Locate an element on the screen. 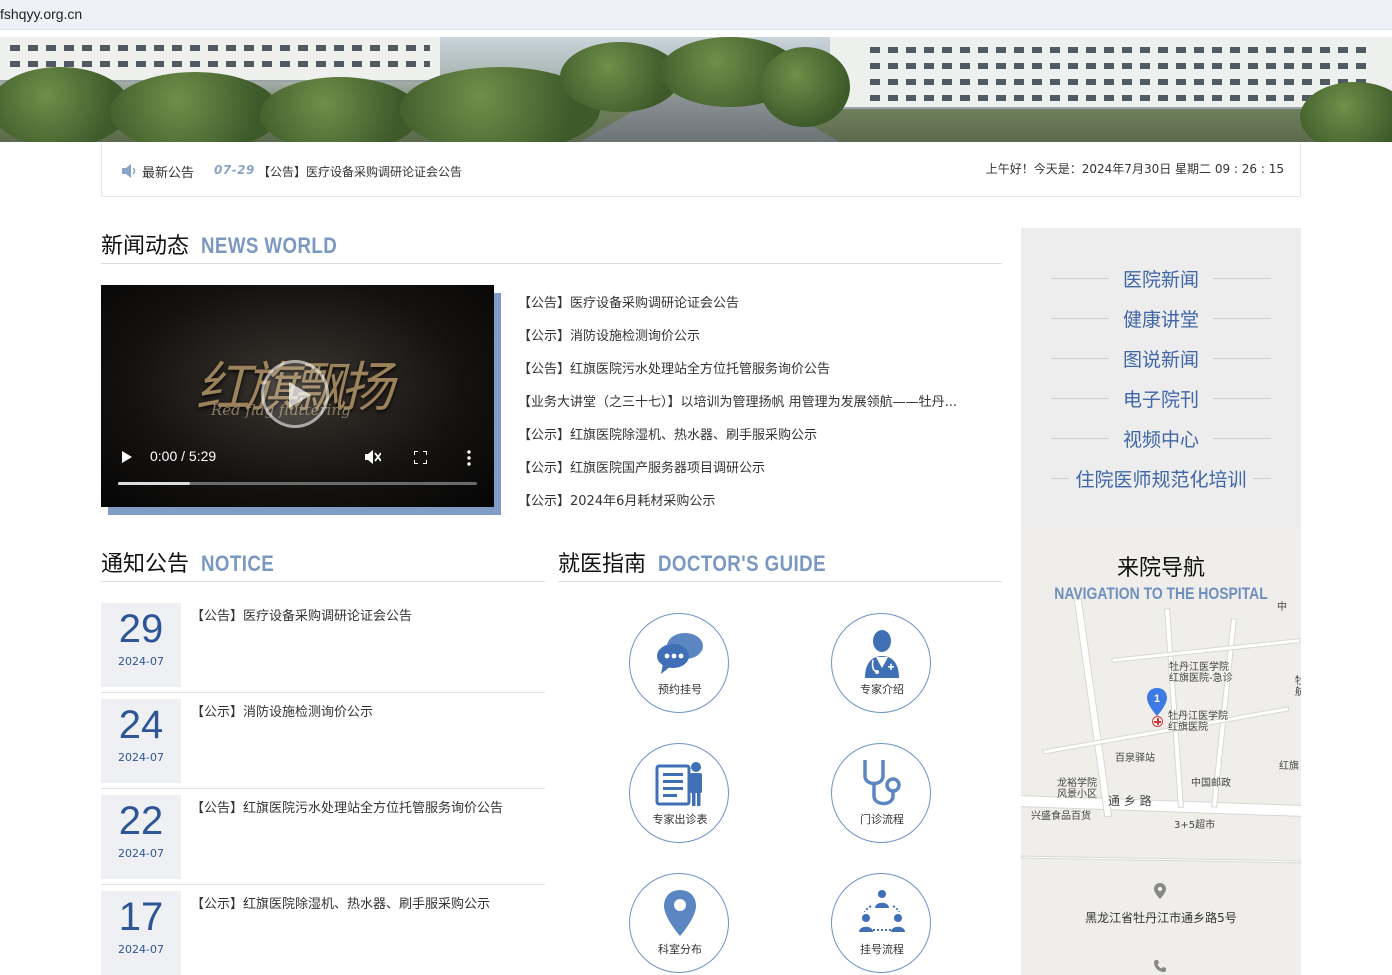 This screenshot has height=975, width=1392. guide-experts-button: 专家介绍 is located at coordinates (881, 663).